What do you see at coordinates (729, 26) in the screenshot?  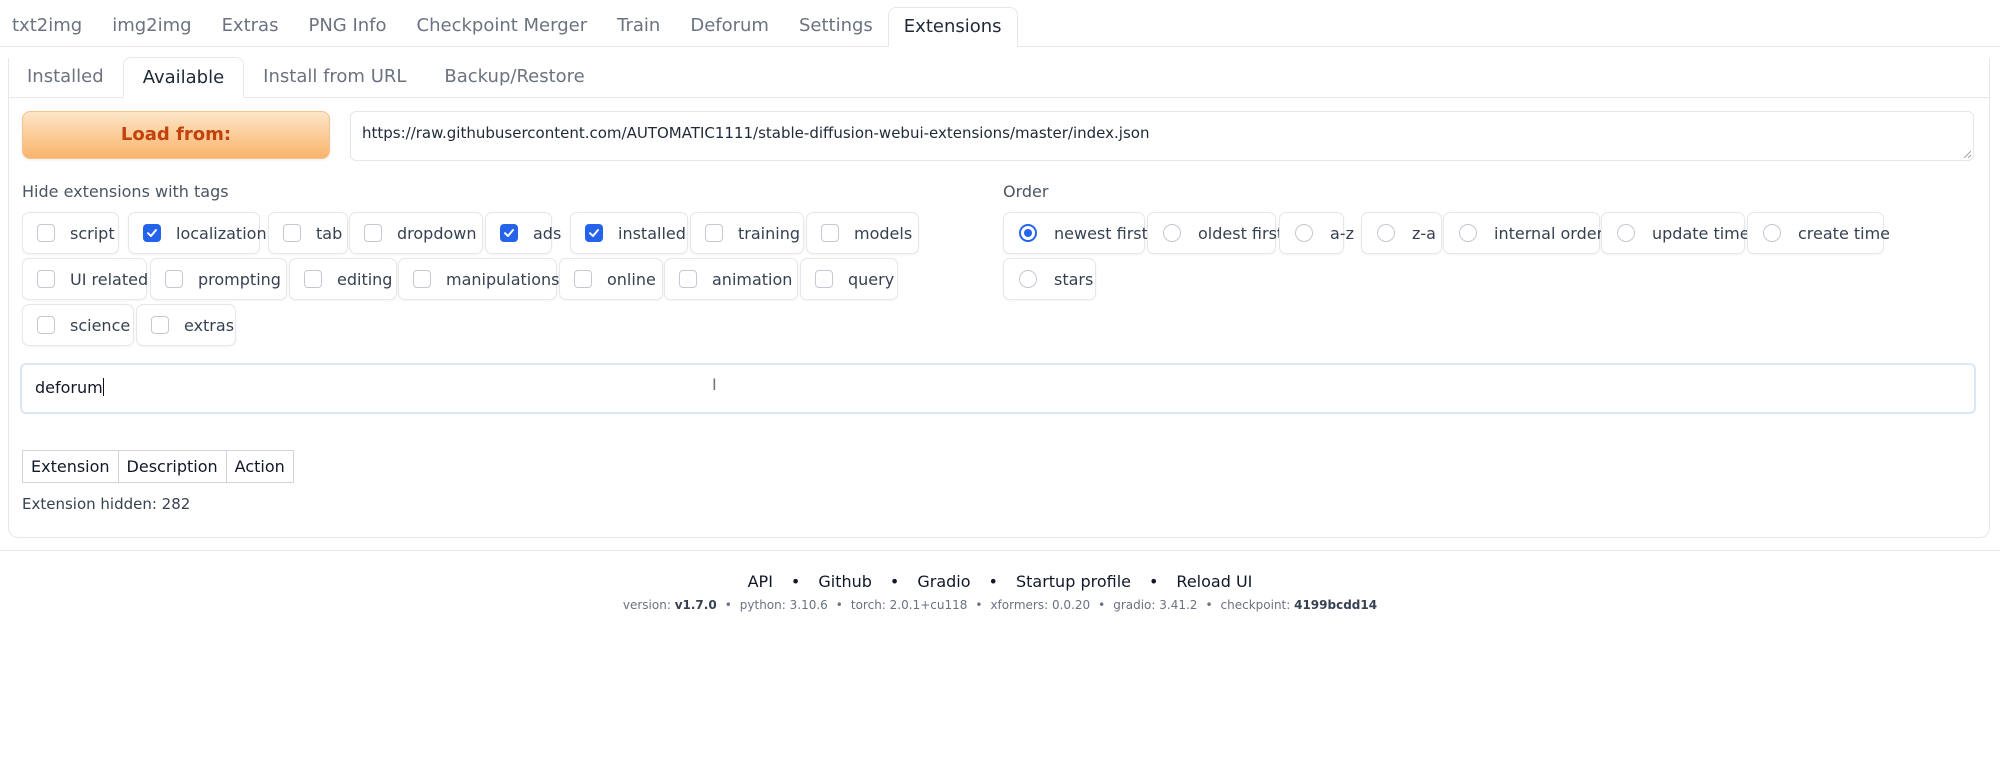 I see `tab-deforum: Deforum` at bounding box center [729, 26].